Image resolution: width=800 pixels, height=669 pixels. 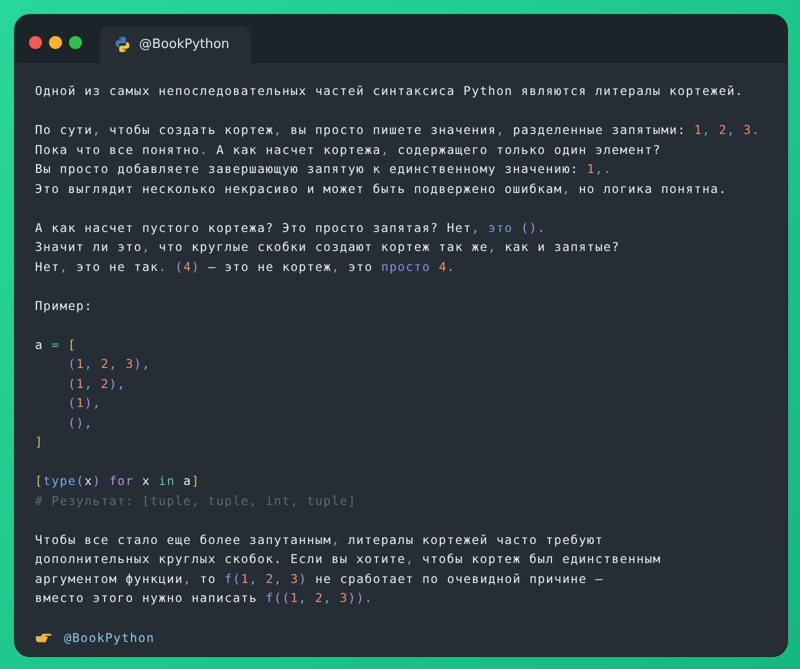 I want to click on code-line: [type(x) for x in a], so click(x=117, y=481).